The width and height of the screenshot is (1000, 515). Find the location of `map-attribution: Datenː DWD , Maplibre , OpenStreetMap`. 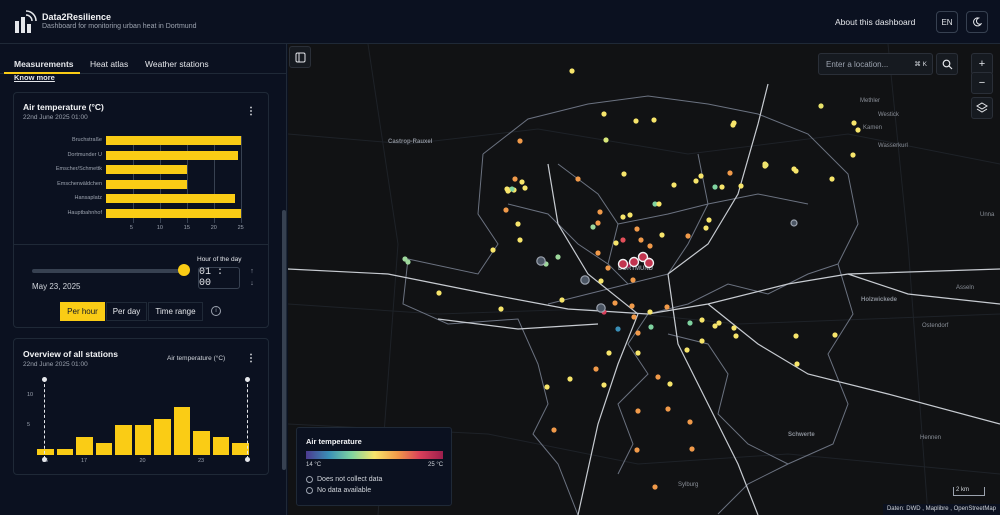

map-attribution: Datenː DWD , Maplibre , OpenStreetMap is located at coordinates (941, 509).